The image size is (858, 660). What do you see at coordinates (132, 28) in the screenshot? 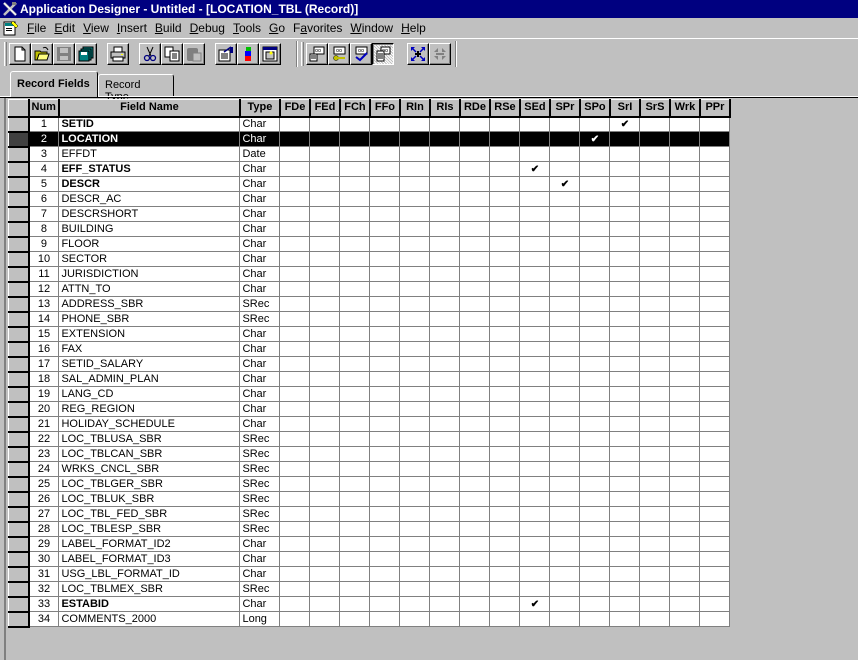
I see `menu-insert: Insert` at bounding box center [132, 28].